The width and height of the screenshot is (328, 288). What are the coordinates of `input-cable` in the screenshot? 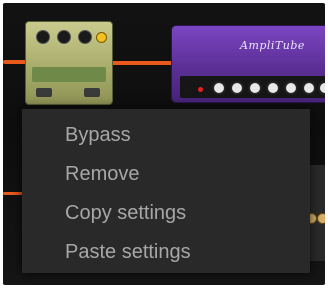 It's located at (15, 62).